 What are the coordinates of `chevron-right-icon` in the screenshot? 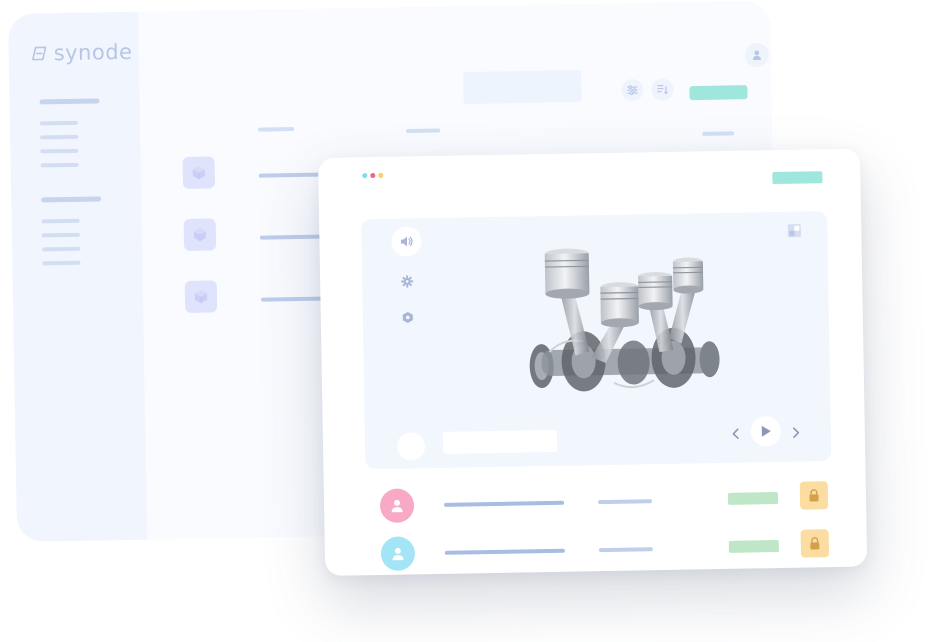 It's located at (796, 433).